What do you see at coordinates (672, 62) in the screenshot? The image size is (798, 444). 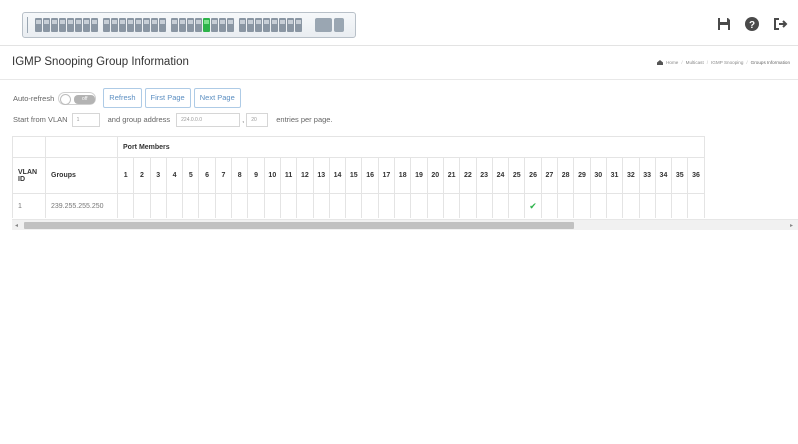 I see `breadcrumb-home: Home` at bounding box center [672, 62].